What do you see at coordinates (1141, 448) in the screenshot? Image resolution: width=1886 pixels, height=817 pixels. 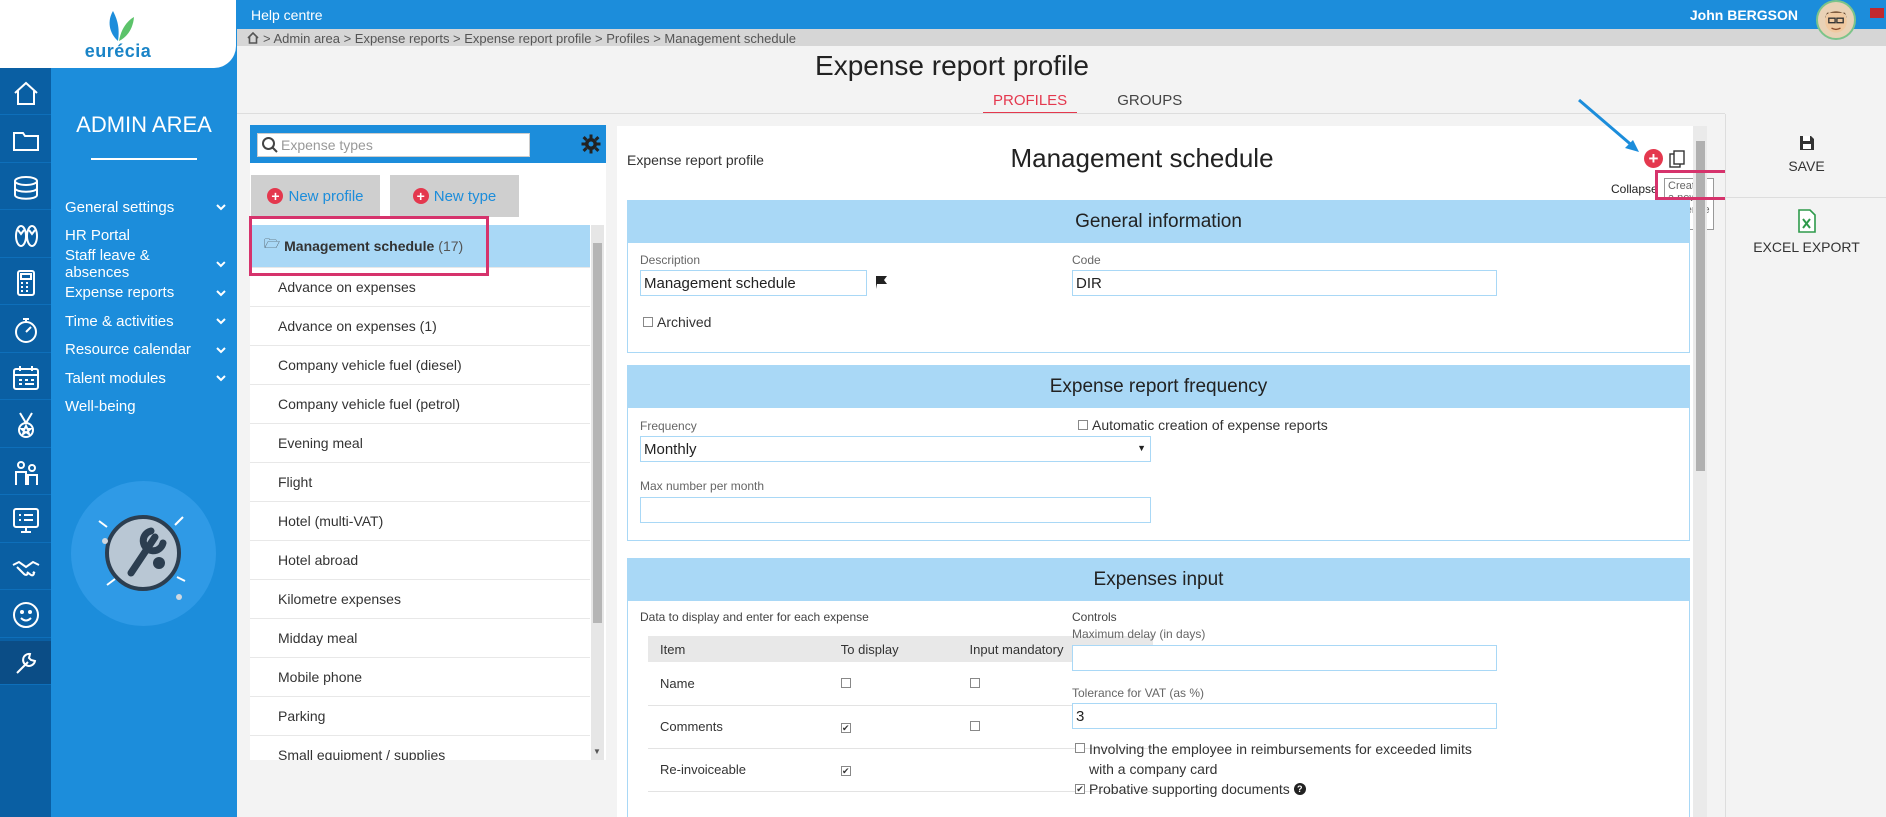 I see `chevron-down-icon: ▼` at bounding box center [1141, 448].